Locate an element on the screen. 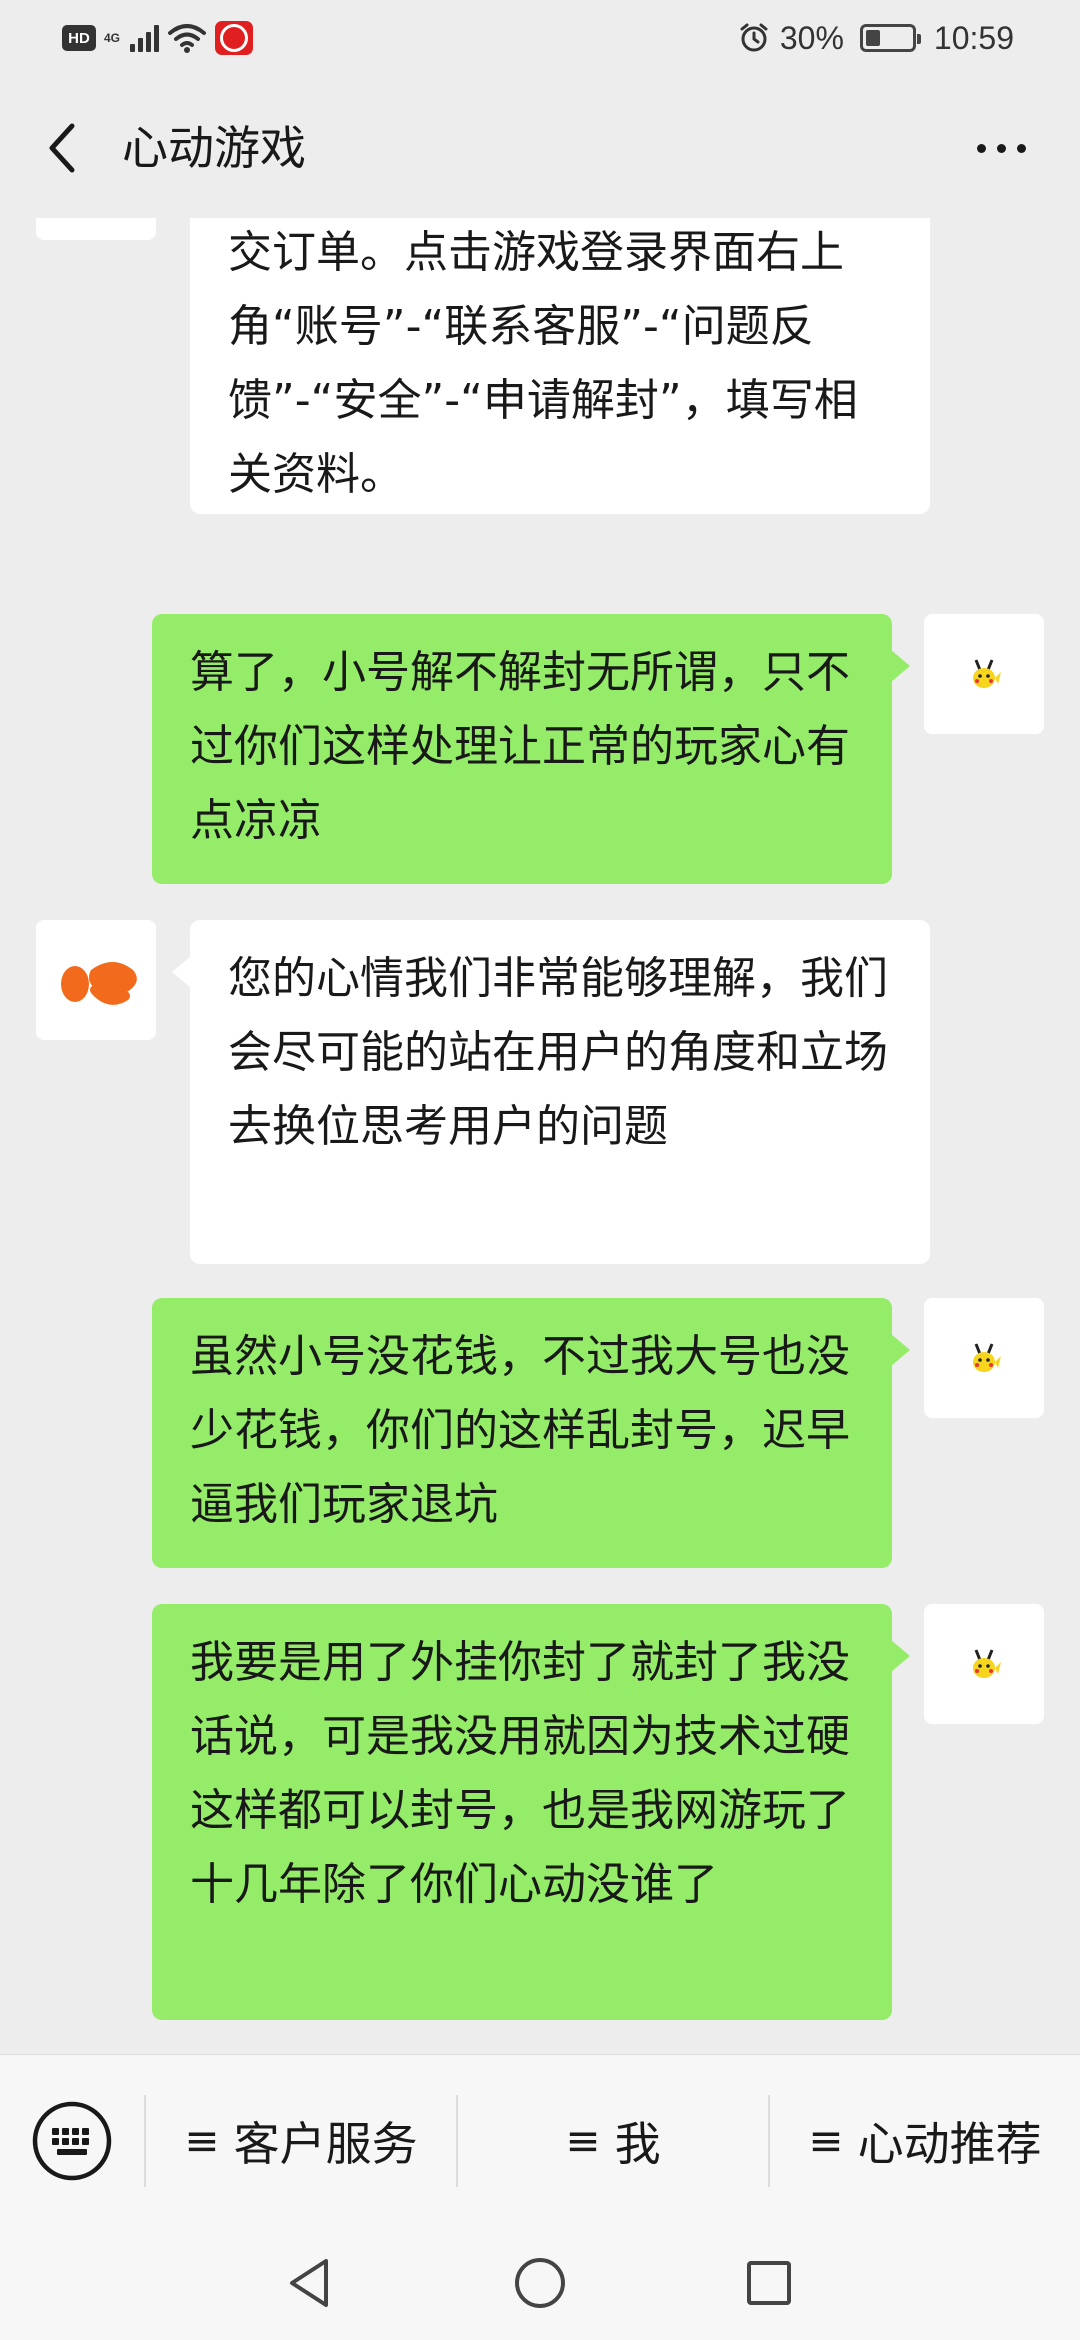 Image resolution: width=1080 pixels, height=2340 pixels. status-bar: HD 4G 30% 10:59 is located at coordinates (540, 38).